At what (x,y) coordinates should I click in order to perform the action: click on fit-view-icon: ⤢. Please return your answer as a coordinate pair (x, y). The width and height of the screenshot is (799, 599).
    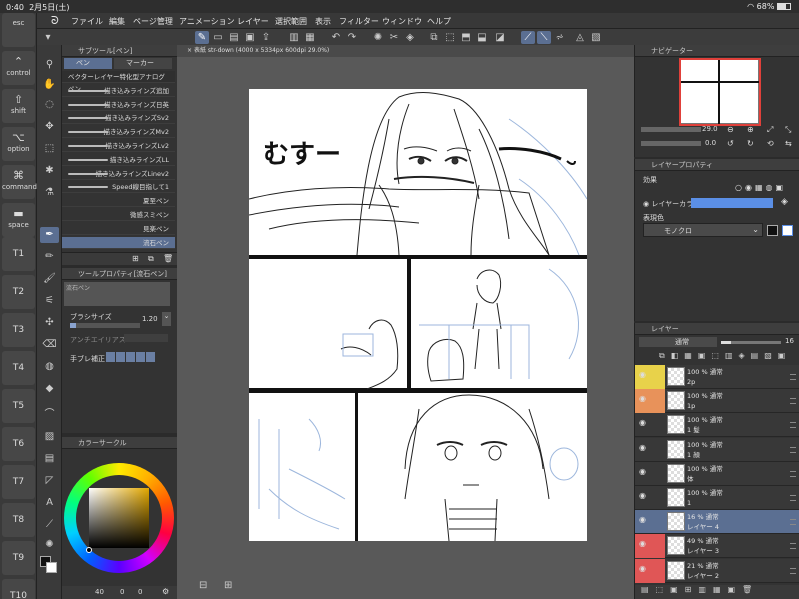
    Looking at the image, I should click on (770, 130).